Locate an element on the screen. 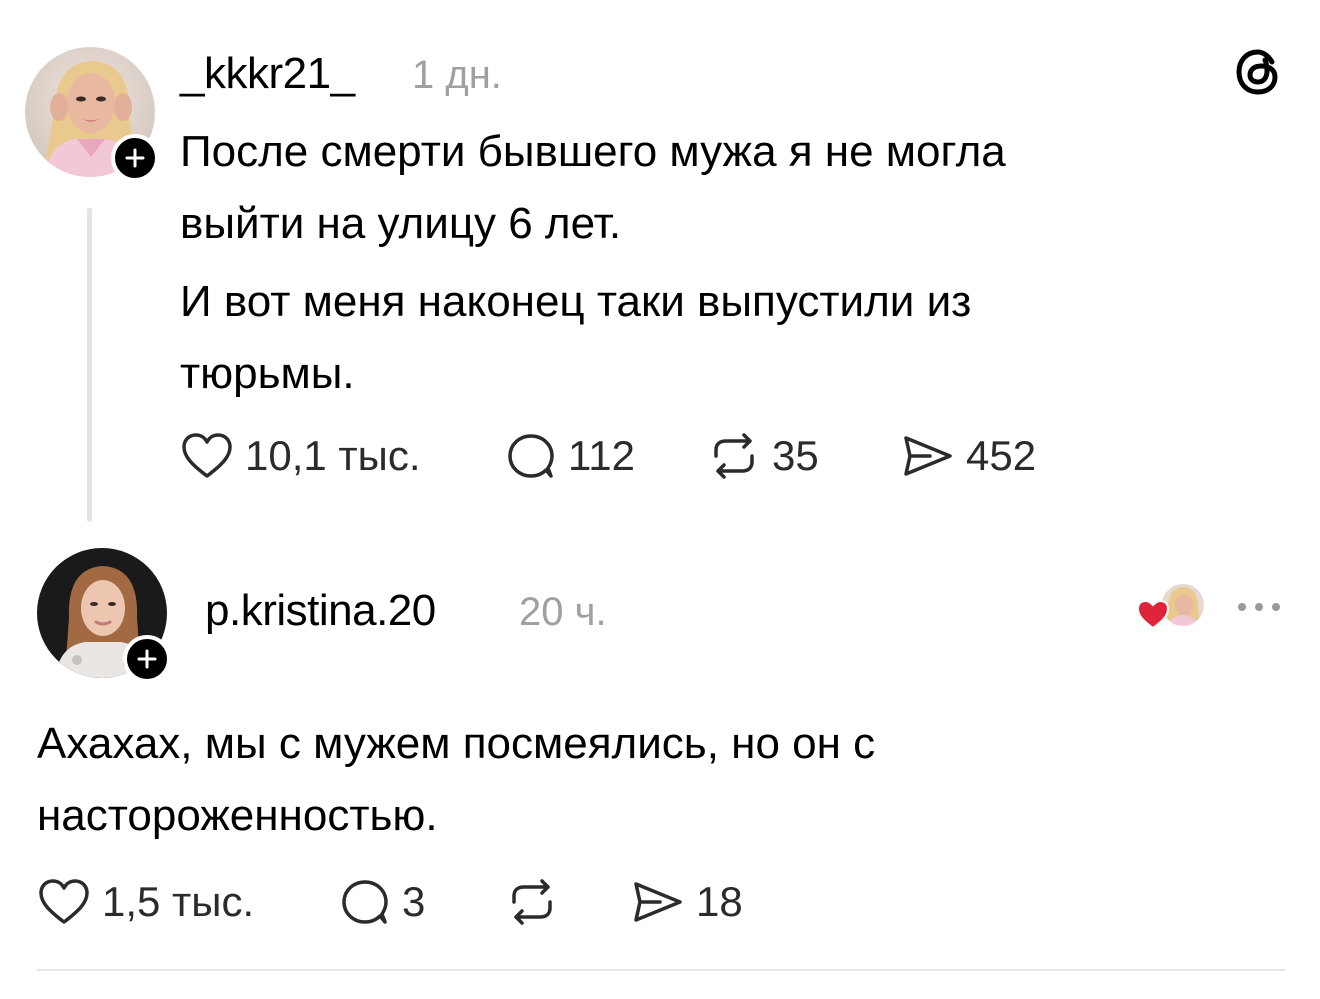  ellipsis-icon is located at coordinates (1259, 607).